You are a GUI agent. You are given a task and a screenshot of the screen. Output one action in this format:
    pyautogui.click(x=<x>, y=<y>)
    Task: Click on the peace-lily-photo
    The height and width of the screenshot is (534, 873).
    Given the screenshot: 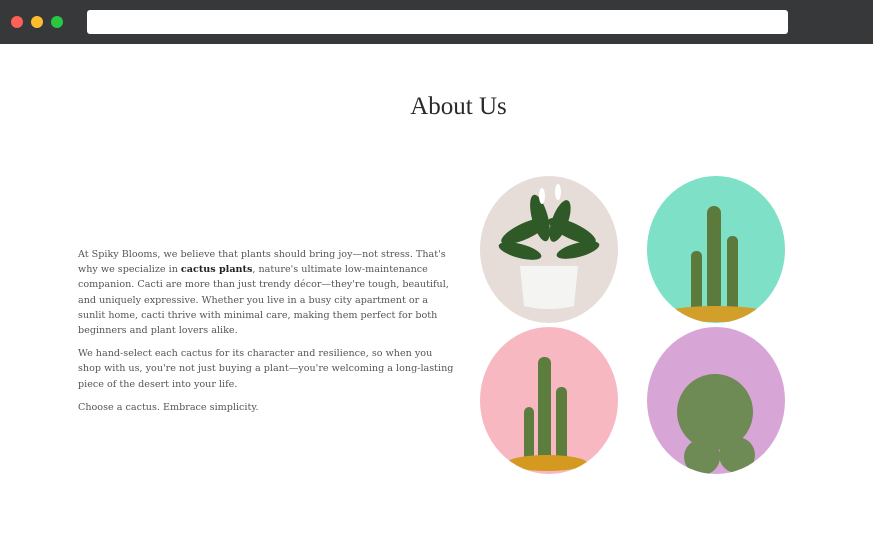 What is the action you would take?
    pyautogui.click(x=549, y=249)
    